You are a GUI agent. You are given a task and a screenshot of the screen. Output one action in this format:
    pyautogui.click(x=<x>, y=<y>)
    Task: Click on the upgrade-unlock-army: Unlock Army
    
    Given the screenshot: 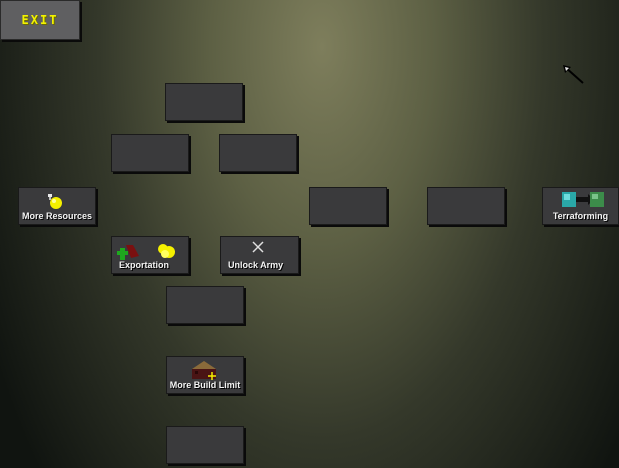 What is the action you would take?
    pyautogui.click(x=259, y=255)
    